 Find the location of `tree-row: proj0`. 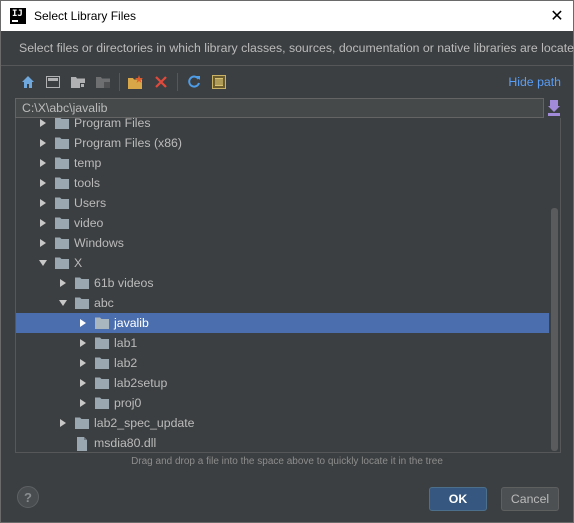

tree-row: proj0 is located at coordinates (282, 403).